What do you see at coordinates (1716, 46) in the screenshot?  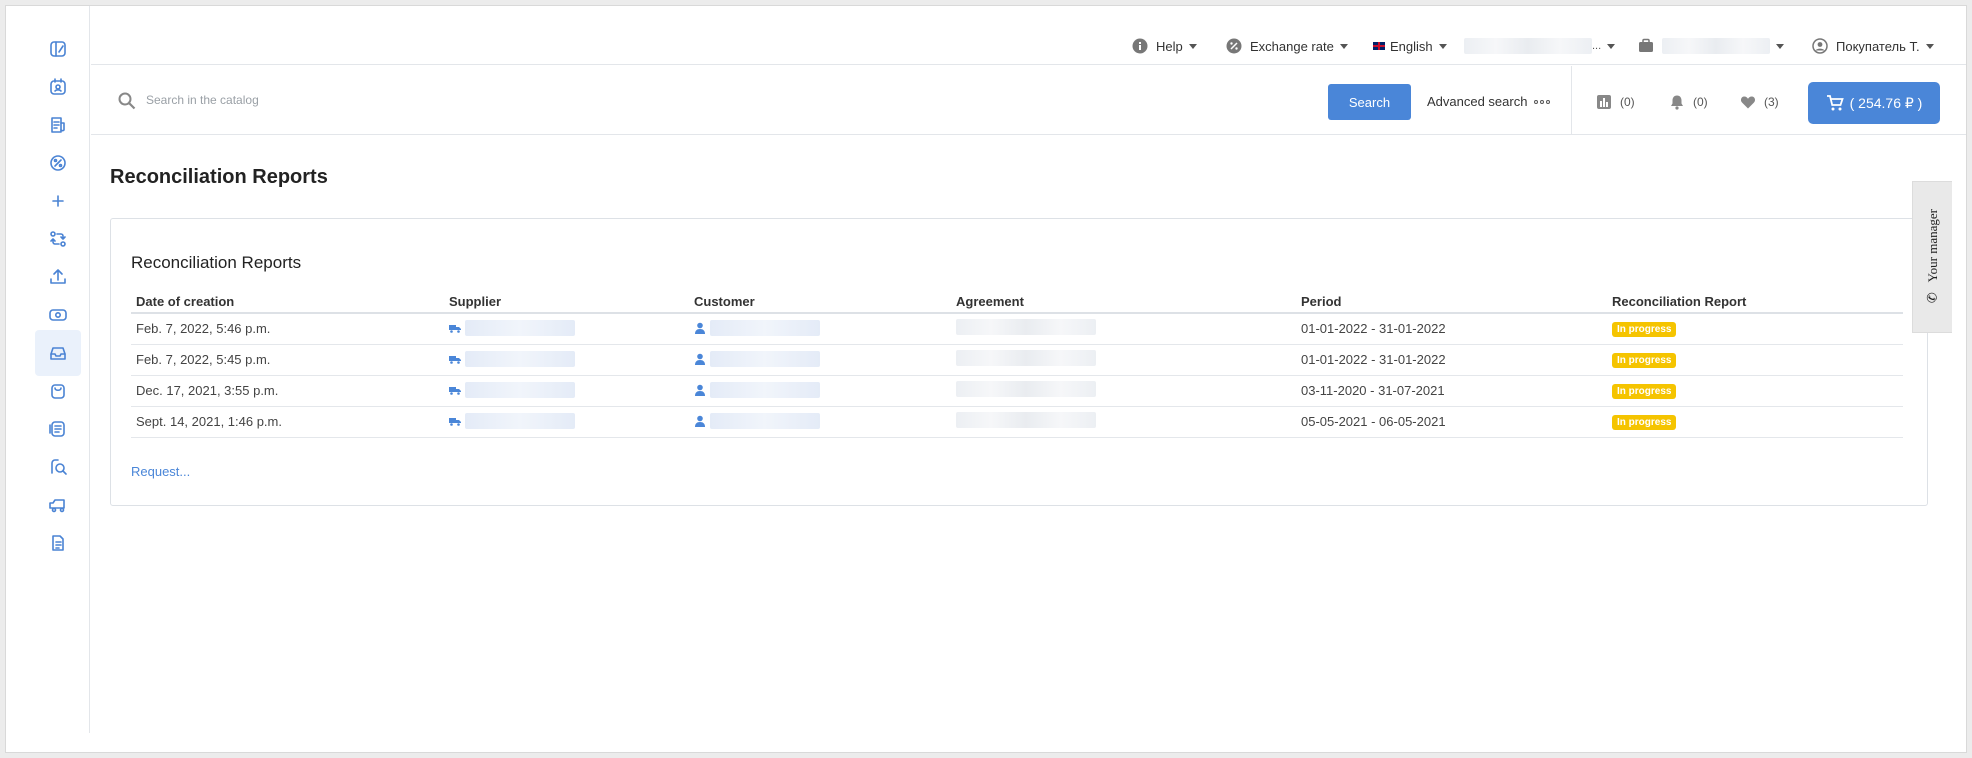 I see `company-name-redacted` at bounding box center [1716, 46].